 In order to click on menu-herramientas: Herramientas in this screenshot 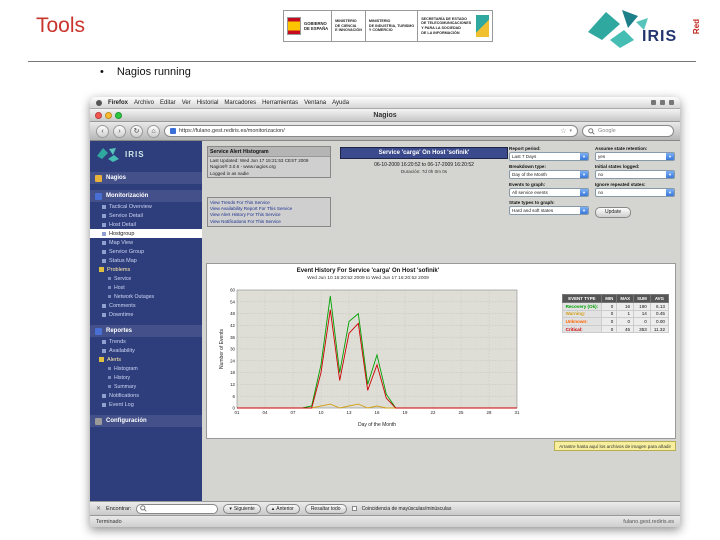, I will do `click(280, 103)`.